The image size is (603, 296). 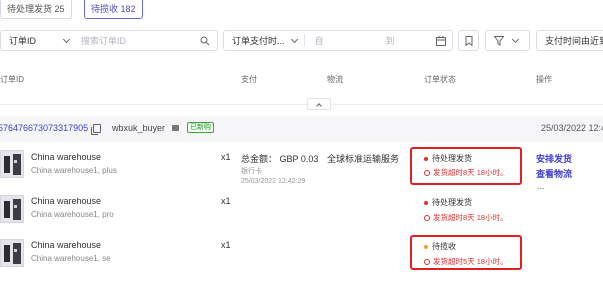 I want to click on chat-icon, so click(x=175, y=128).